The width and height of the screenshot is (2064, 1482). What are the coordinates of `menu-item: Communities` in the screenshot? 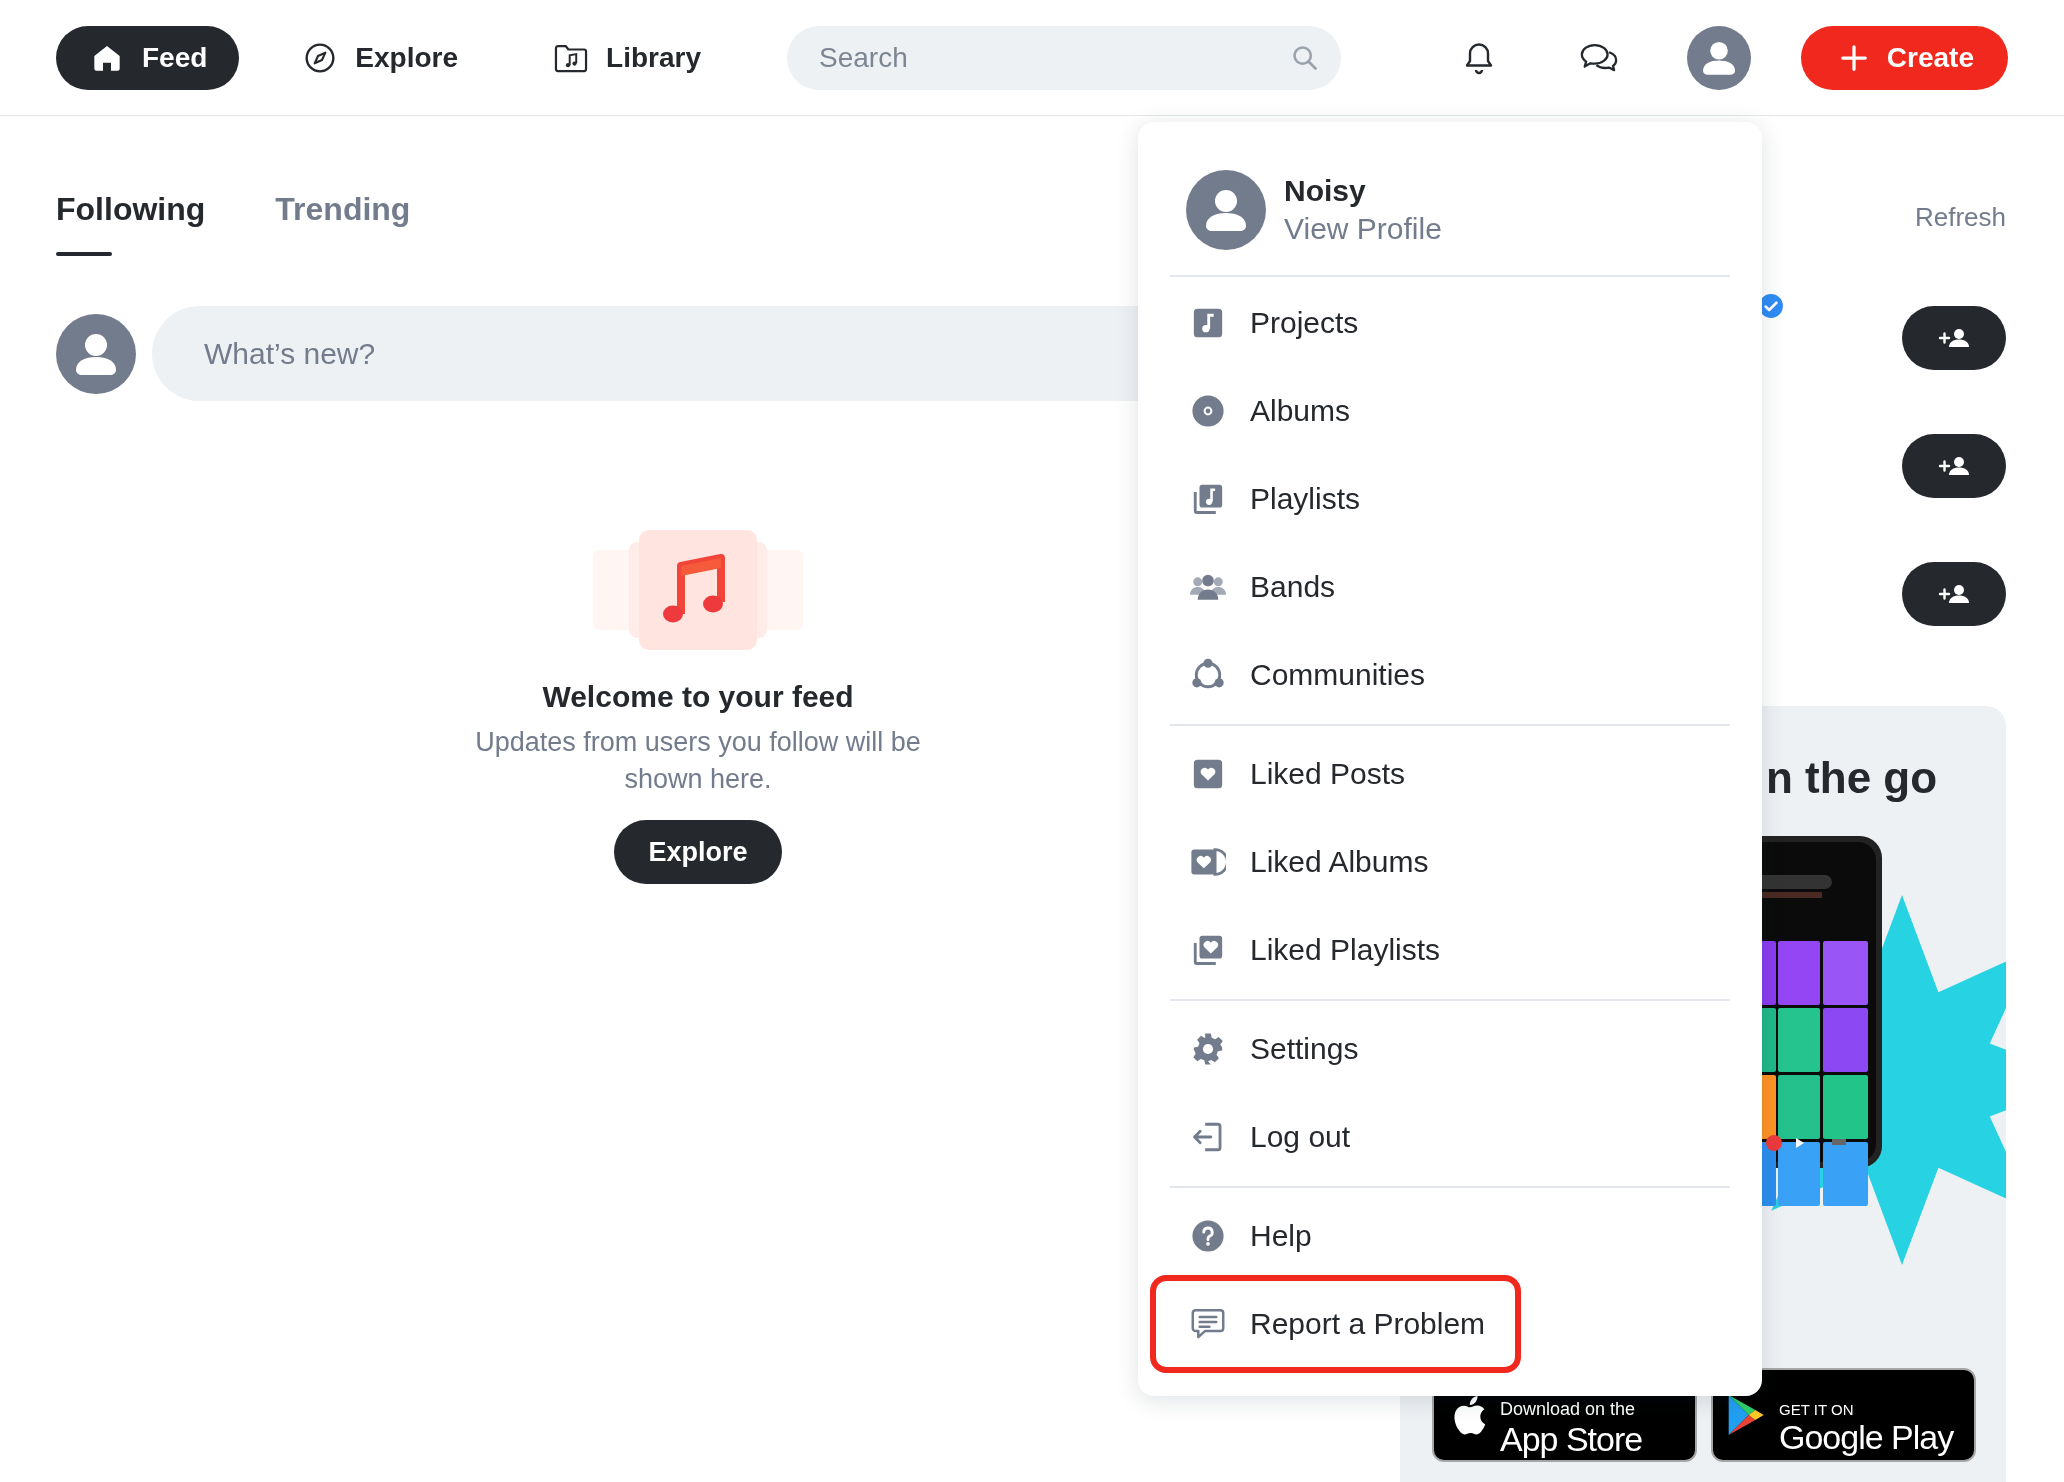 It's located at (1306, 675).